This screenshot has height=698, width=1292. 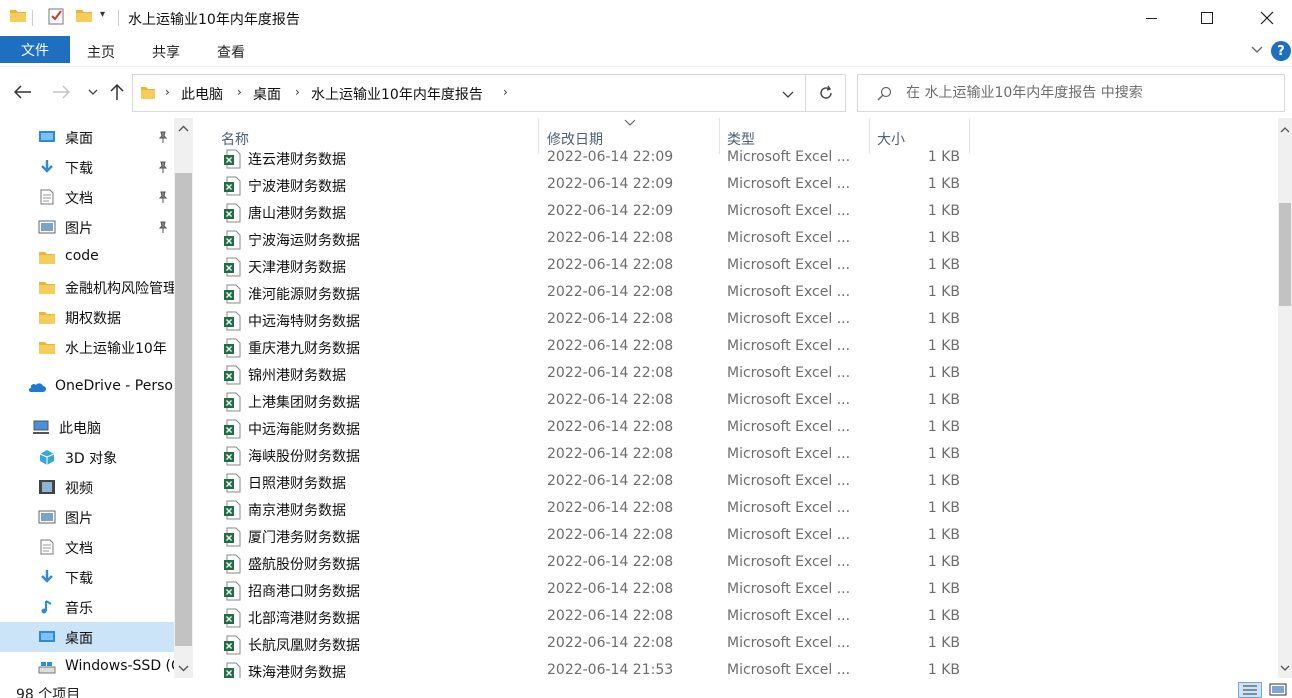 I want to click on search-input, so click(x=1091, y=93).